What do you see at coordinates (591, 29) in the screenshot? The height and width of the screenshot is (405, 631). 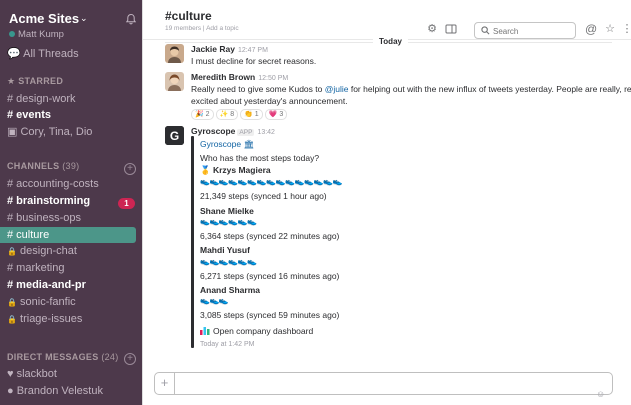 I see `mentions-icon: @` at bounding box center [591, 29].